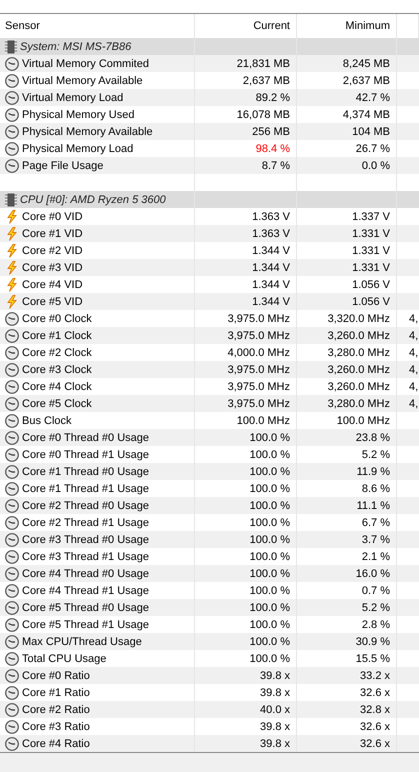  What do you see at coordinates (85, 488) in the screenshot?
I see `sensor-label: Core #1 Thread #1 Usage` at bounding box center [85, 488].